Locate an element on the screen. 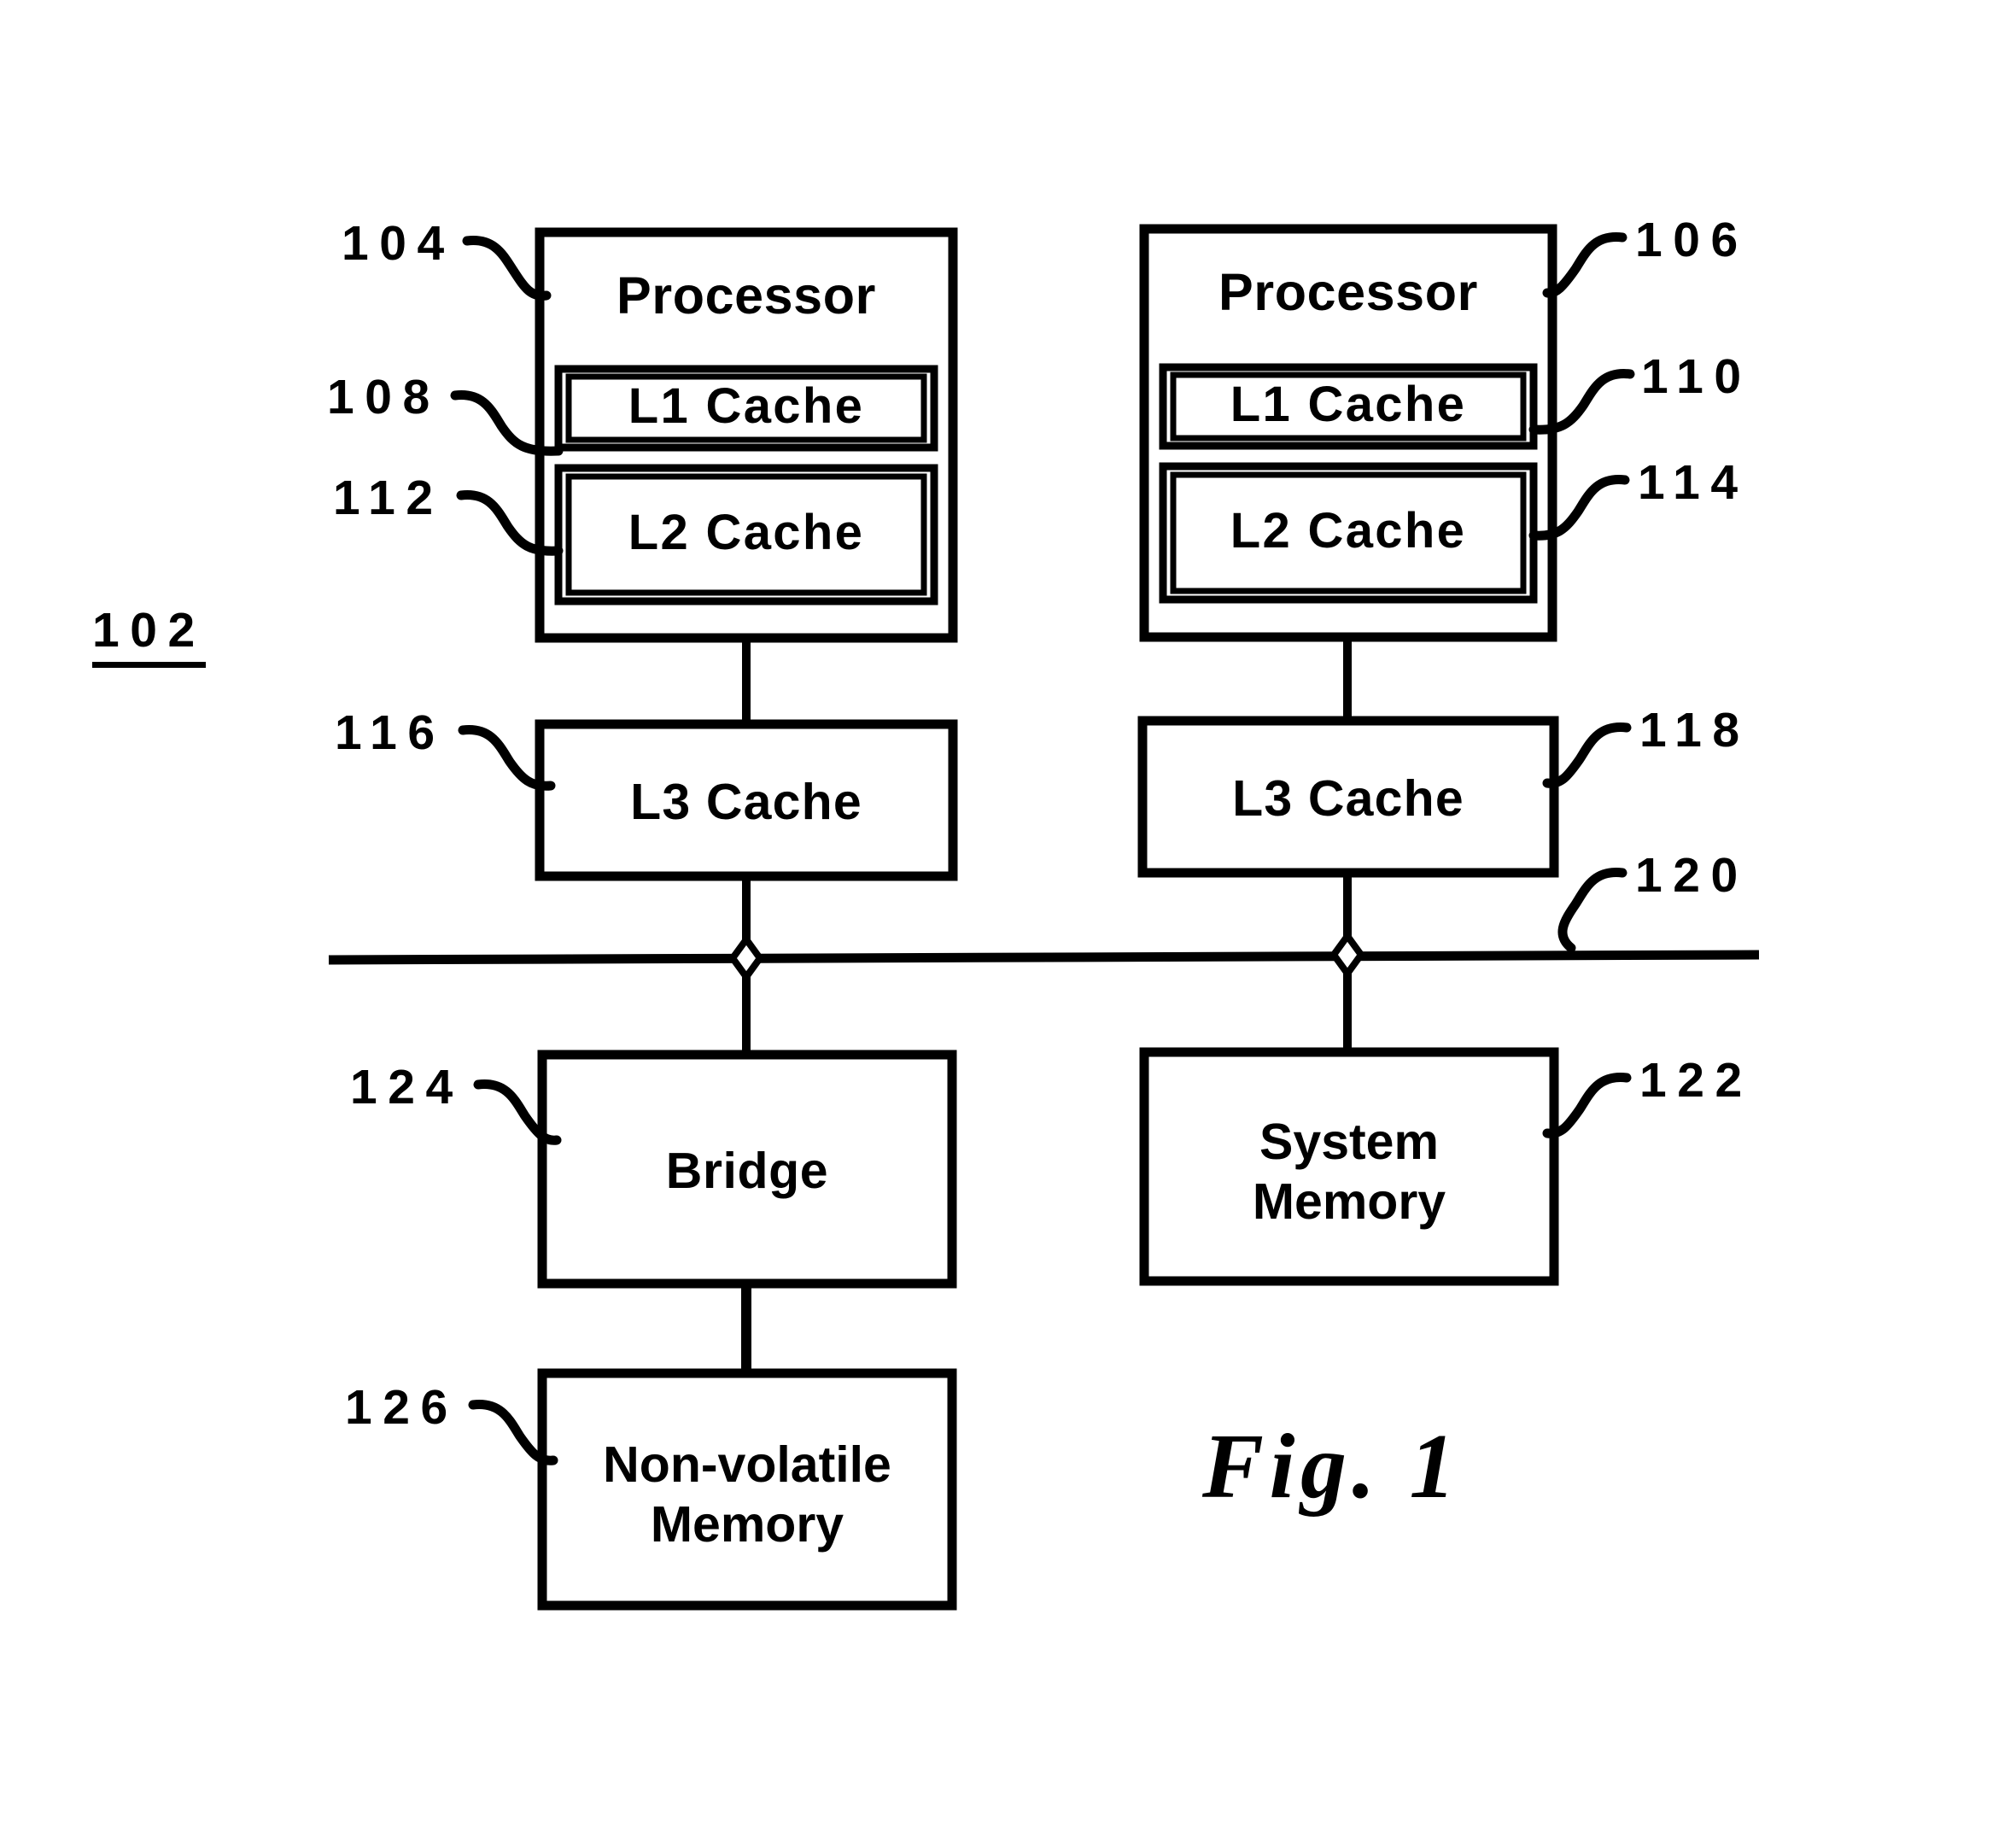 This screenshot has width=2016, height=1825. system-memory-label-line1: System is located at coordinates (1349, 1142).